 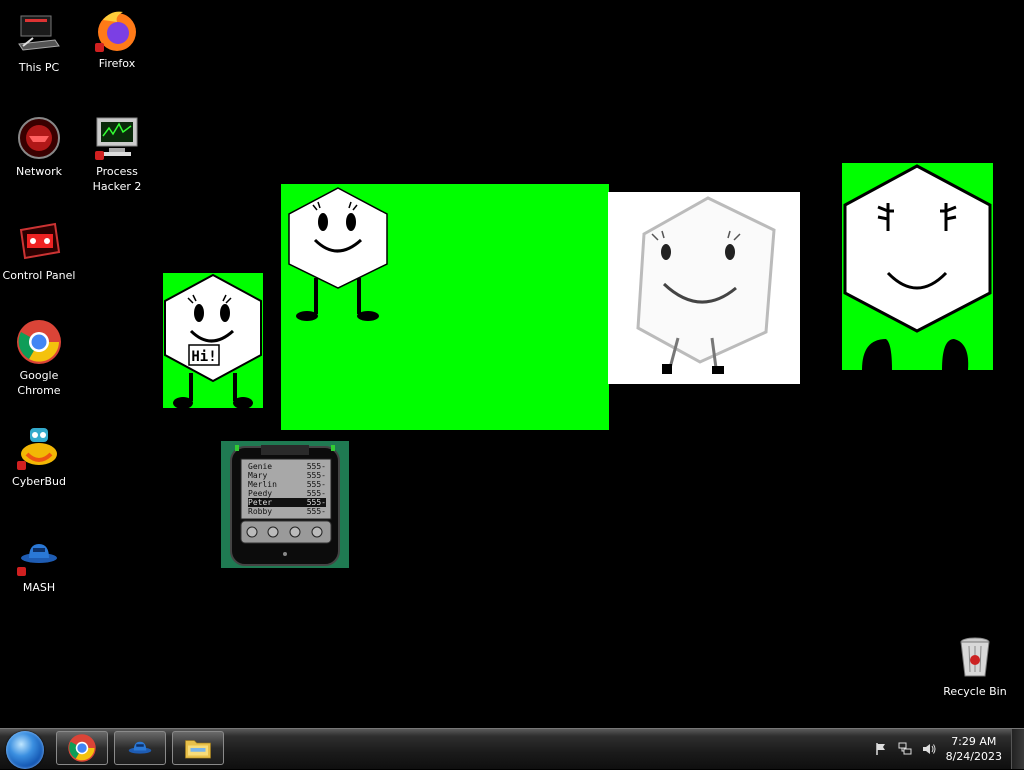 I want to click on clock-date: 8/24/2023, so click(x=973, y=756).